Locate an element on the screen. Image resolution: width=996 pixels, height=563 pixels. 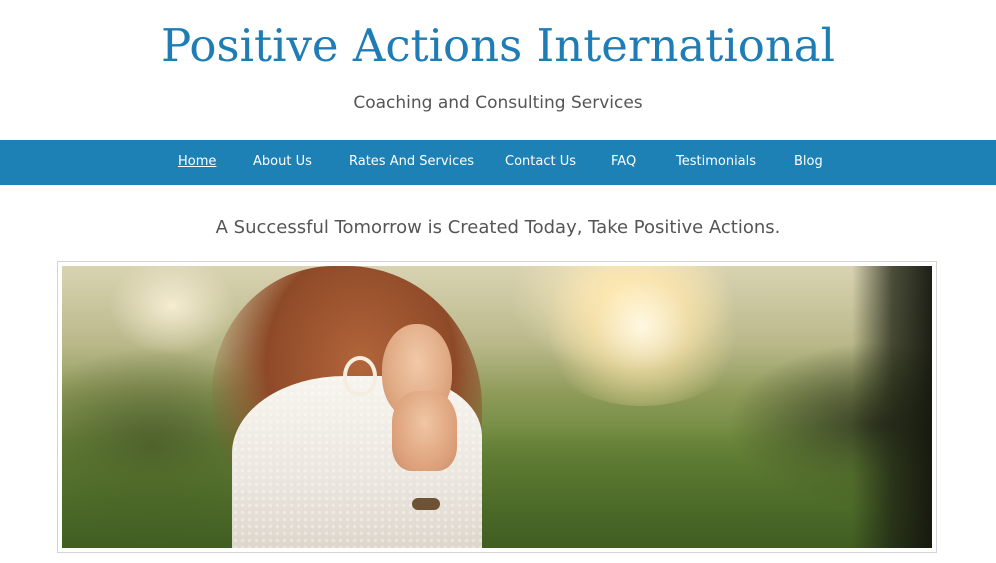
site-title: Positive Actions International is located at coordinates (498, 46).